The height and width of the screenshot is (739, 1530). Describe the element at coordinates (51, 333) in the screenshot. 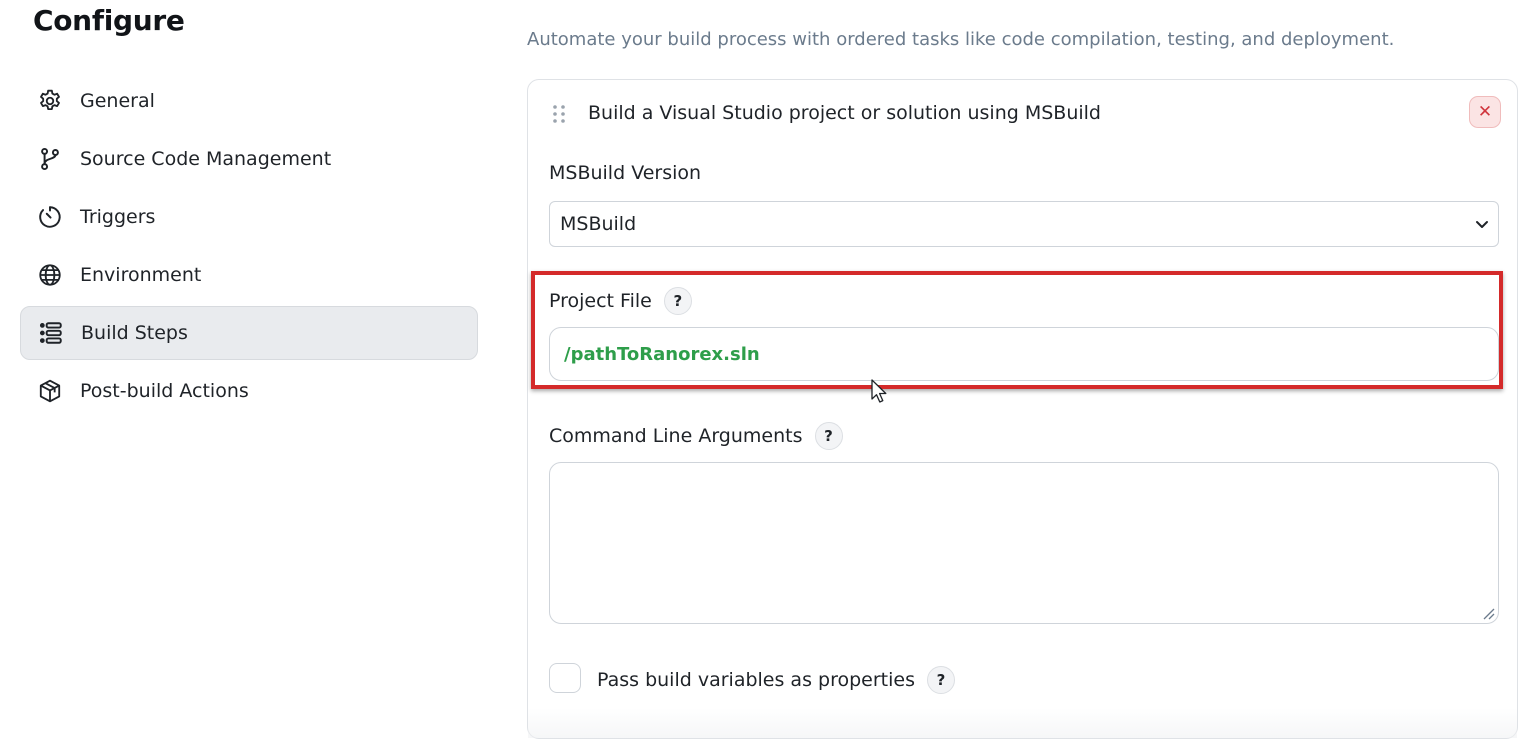

I see `list-icon` at that location.